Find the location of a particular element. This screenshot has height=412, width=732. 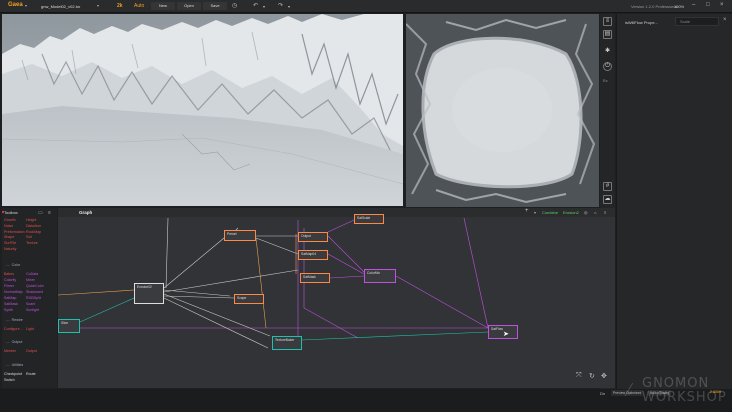

toolbox-toggle-icon: ▭ is located at coordinates (40, 213).